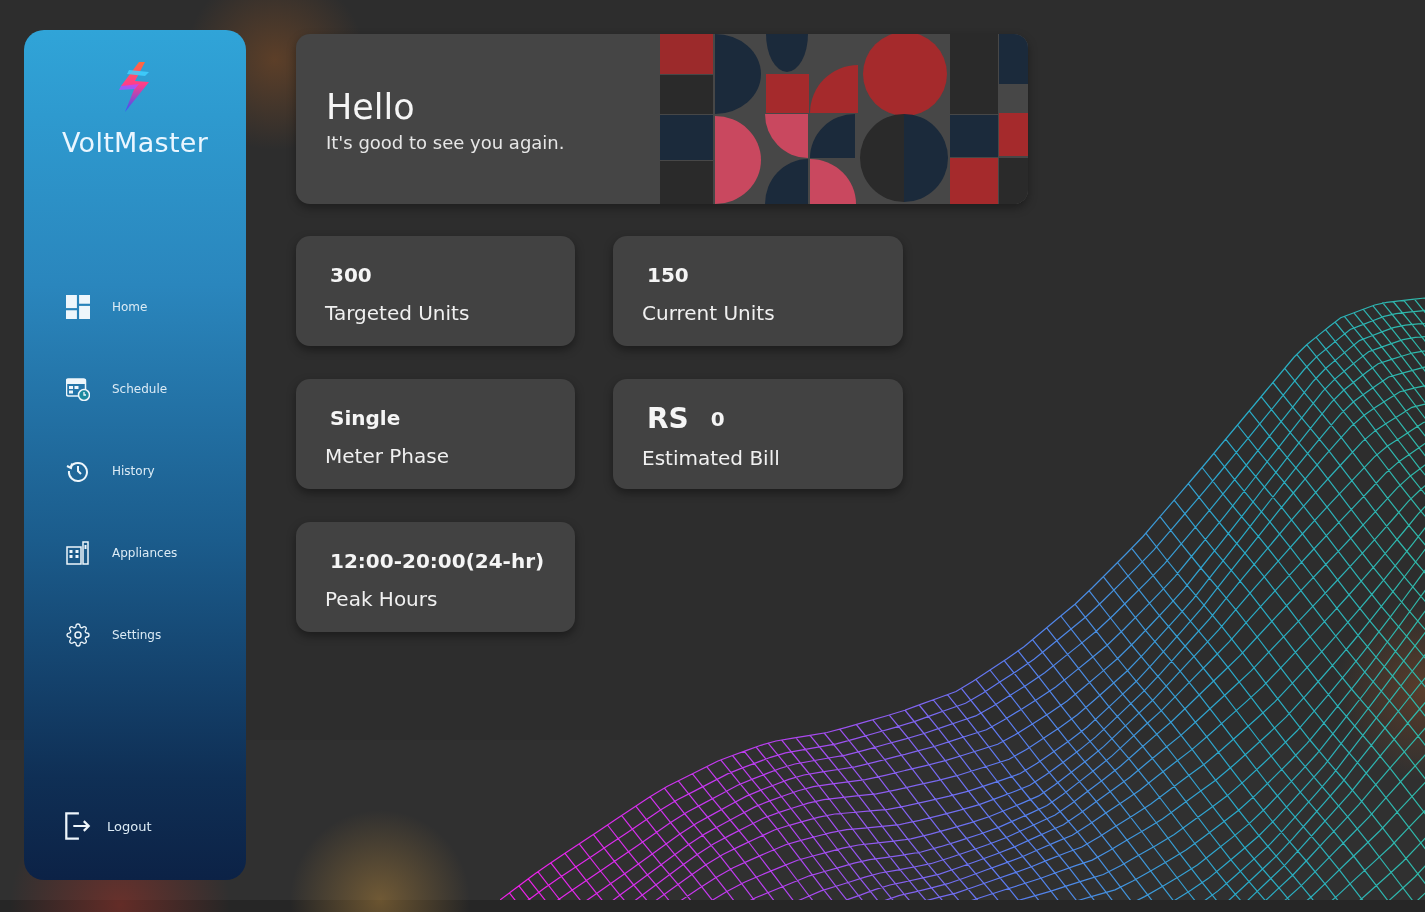  What do you see at coordinates (114, 635) in the screenshot?
I see `sidebar-nav-item: Settings` at bounding box center [114, 635].